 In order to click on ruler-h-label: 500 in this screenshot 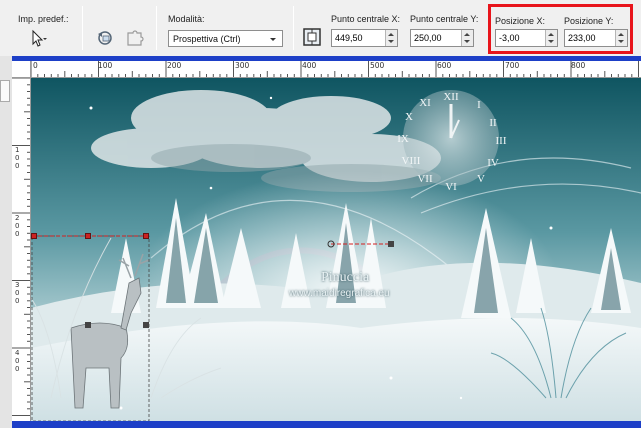, I will do `click(377, 65)`.